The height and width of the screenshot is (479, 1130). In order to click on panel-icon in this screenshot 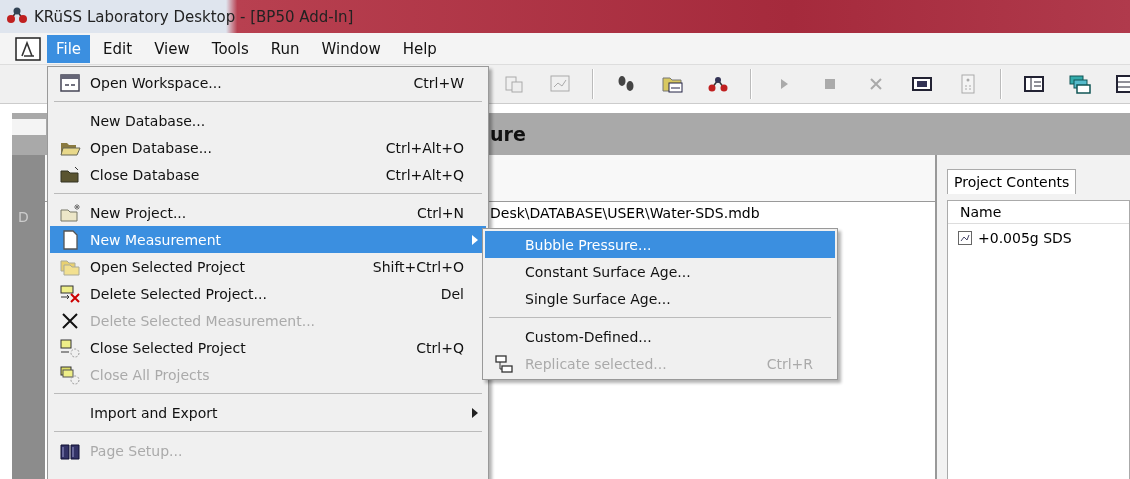, I will do `click(1034, 84)`.